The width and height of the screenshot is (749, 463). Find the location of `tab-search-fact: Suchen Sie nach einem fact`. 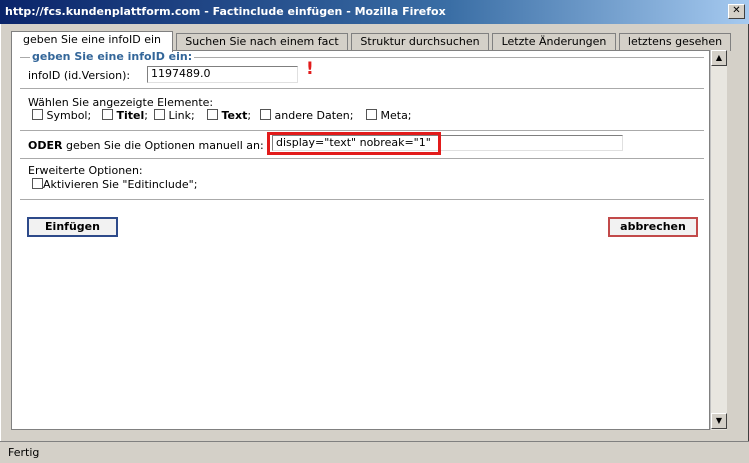

tab-search-fact: Suchen Sie nach einem fact is located at coordinates (262, 42).